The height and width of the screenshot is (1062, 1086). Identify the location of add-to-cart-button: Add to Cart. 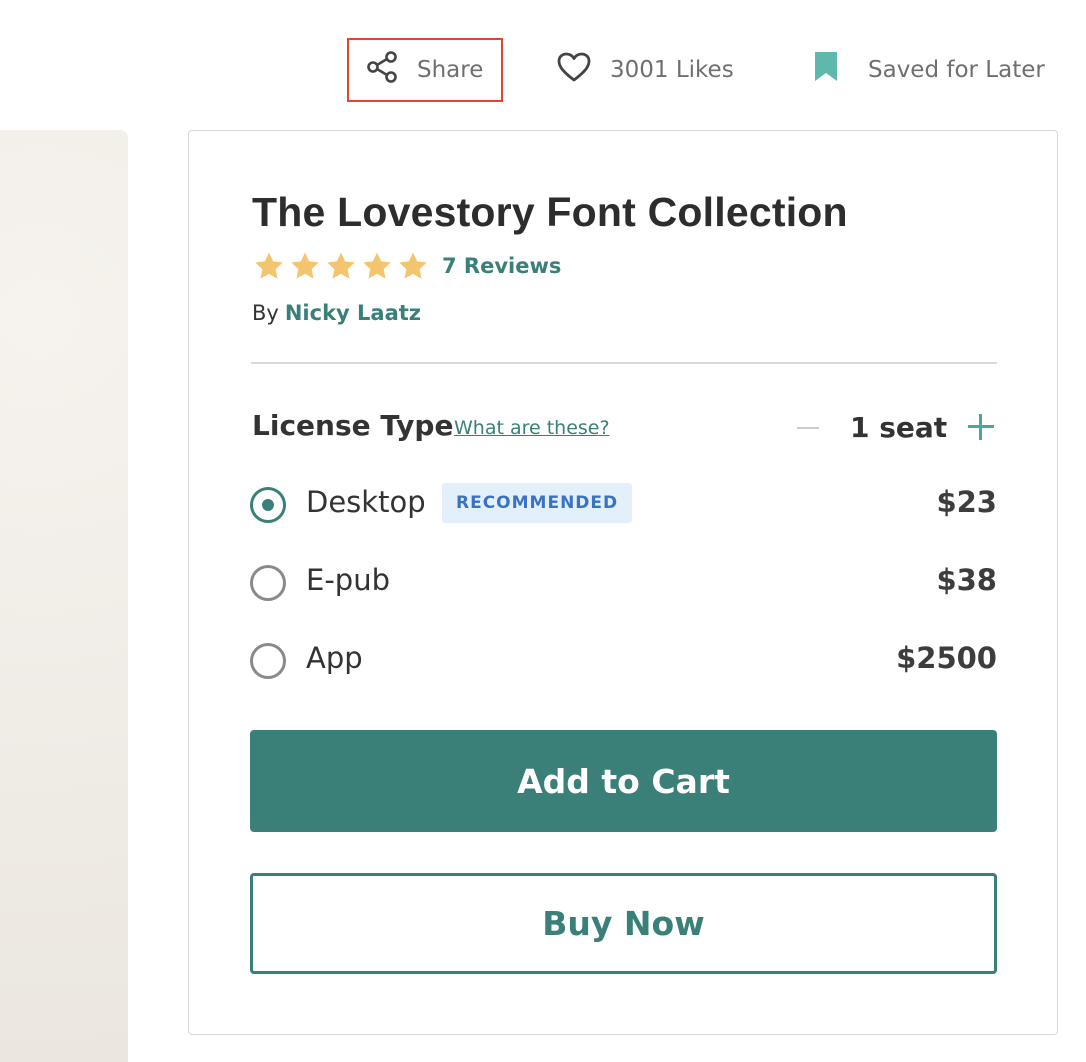
(623, 781).